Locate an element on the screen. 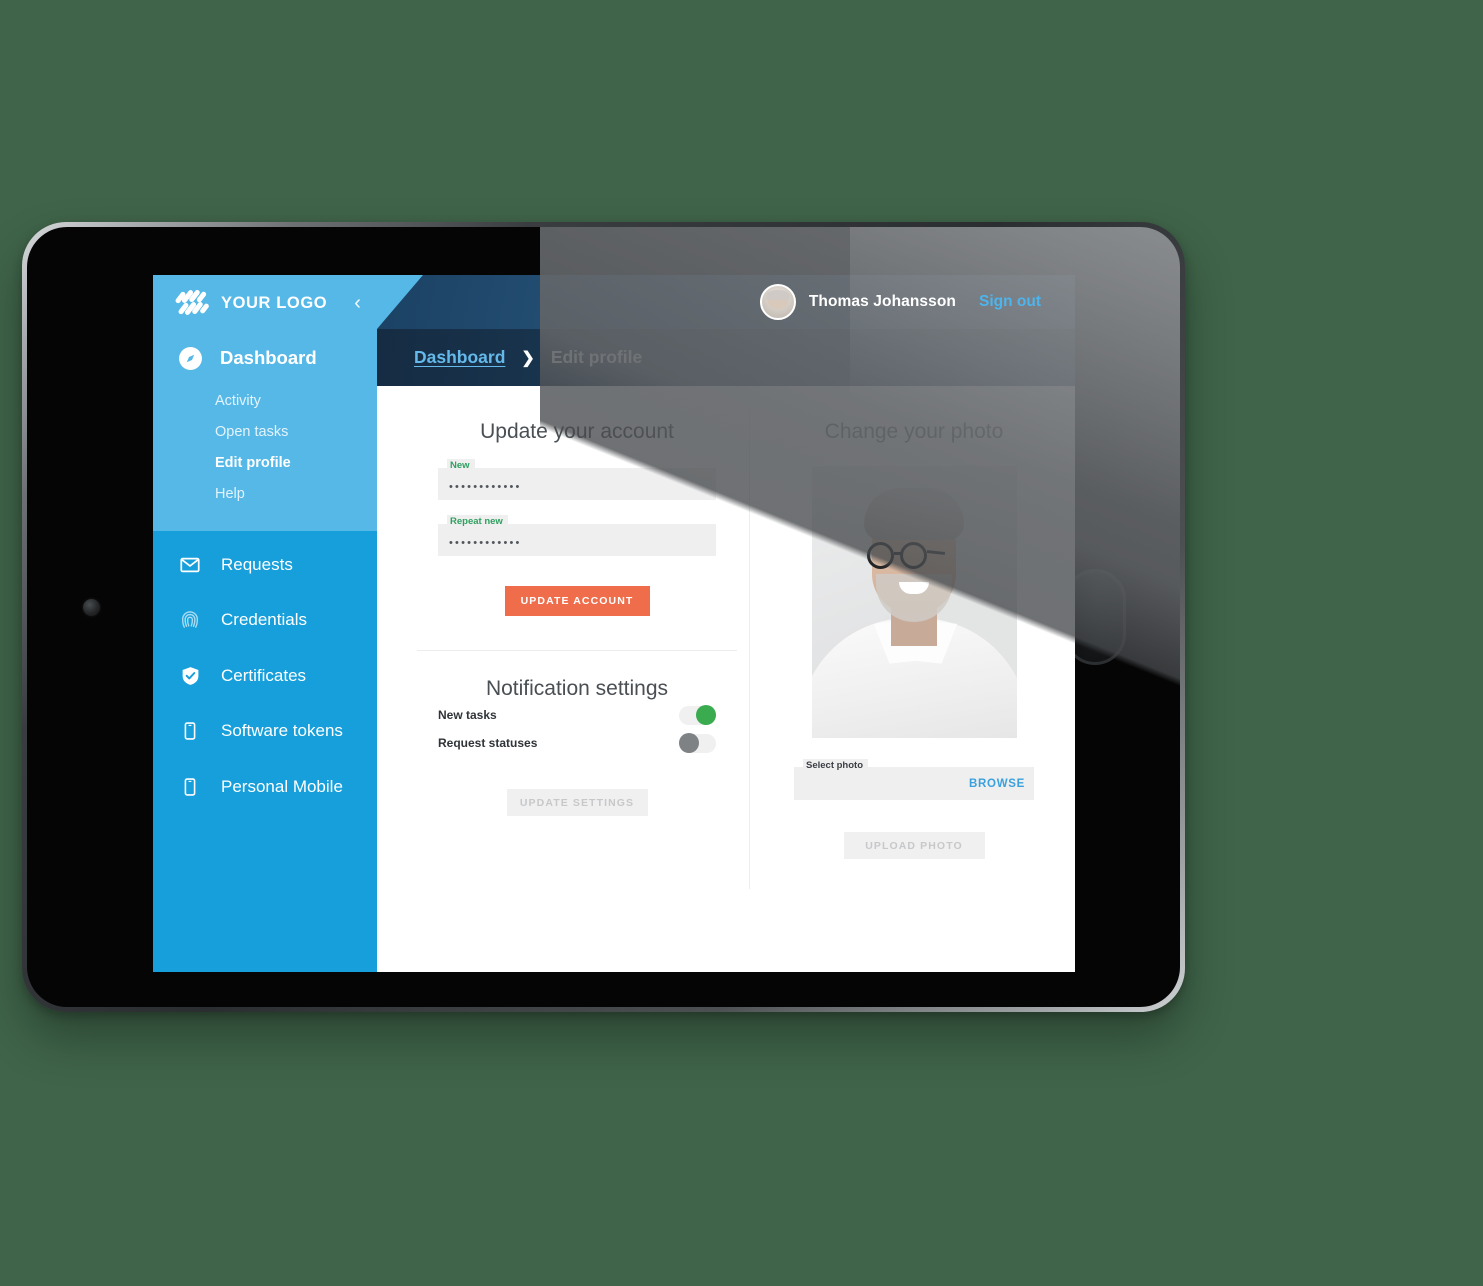 The image size is (1483, 1286). shield-check-icon is located at coordinates (190, 676).